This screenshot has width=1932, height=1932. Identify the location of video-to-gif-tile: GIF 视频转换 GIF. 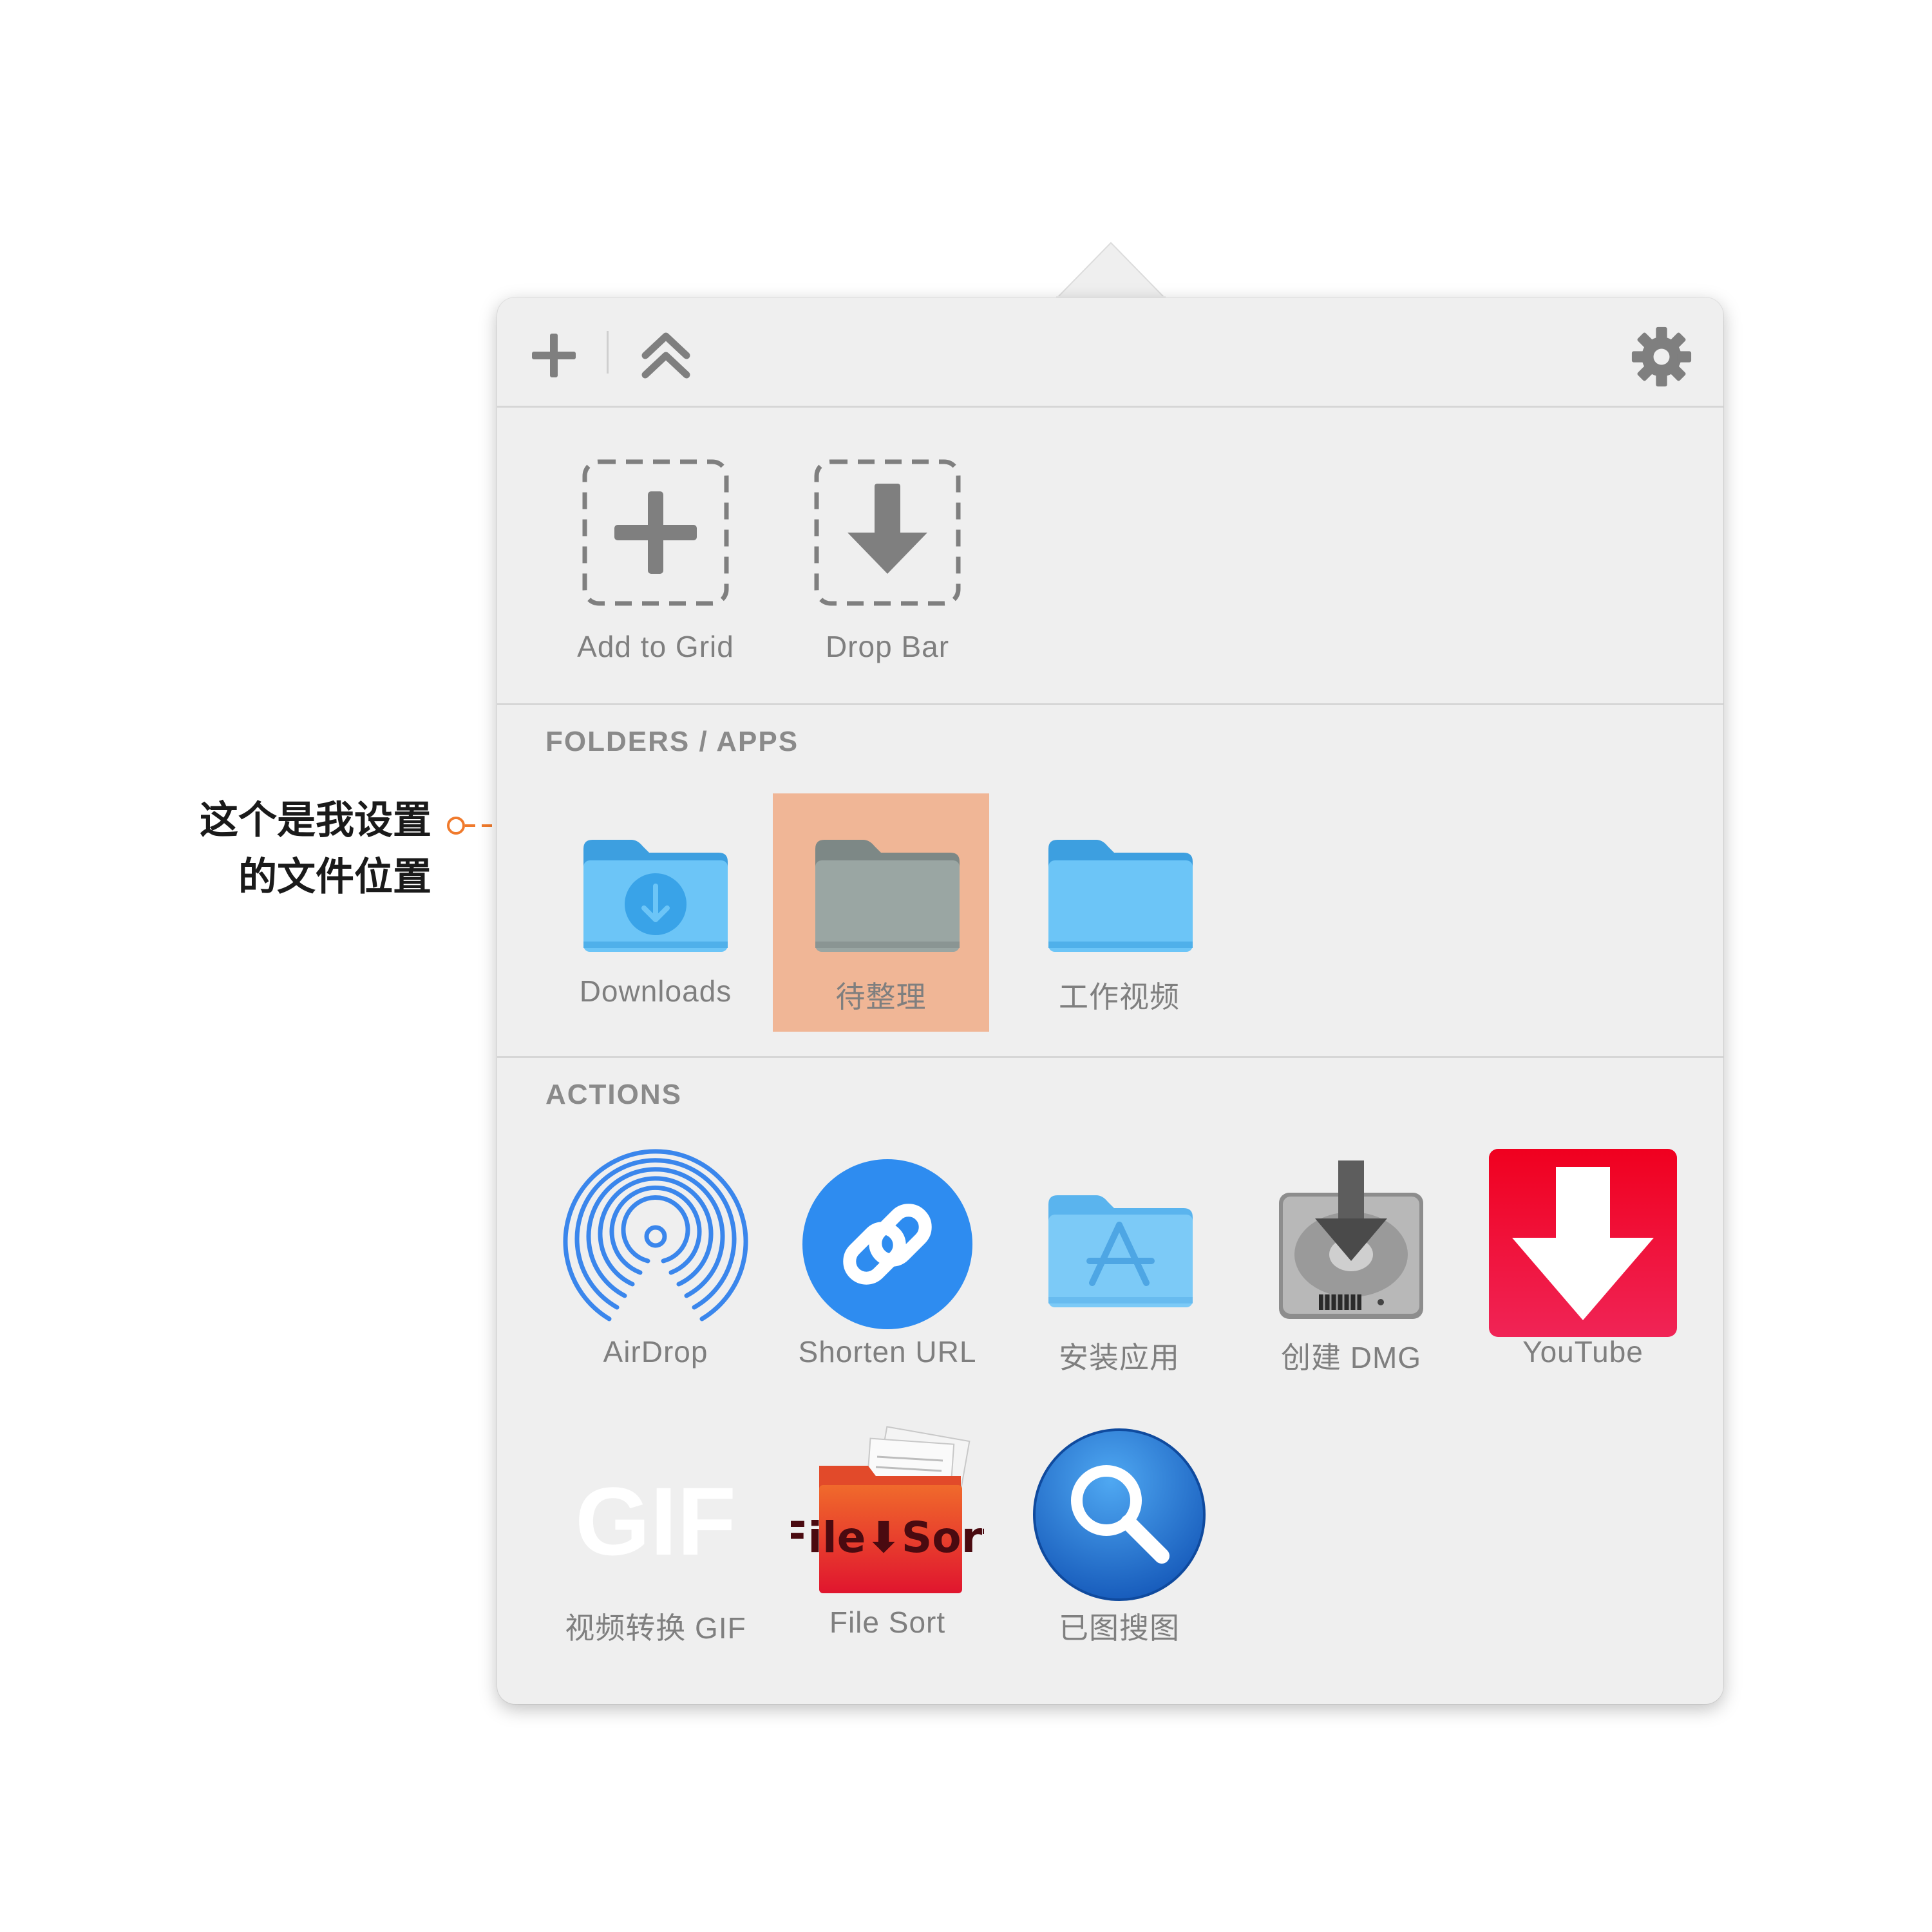
(655, 1534).